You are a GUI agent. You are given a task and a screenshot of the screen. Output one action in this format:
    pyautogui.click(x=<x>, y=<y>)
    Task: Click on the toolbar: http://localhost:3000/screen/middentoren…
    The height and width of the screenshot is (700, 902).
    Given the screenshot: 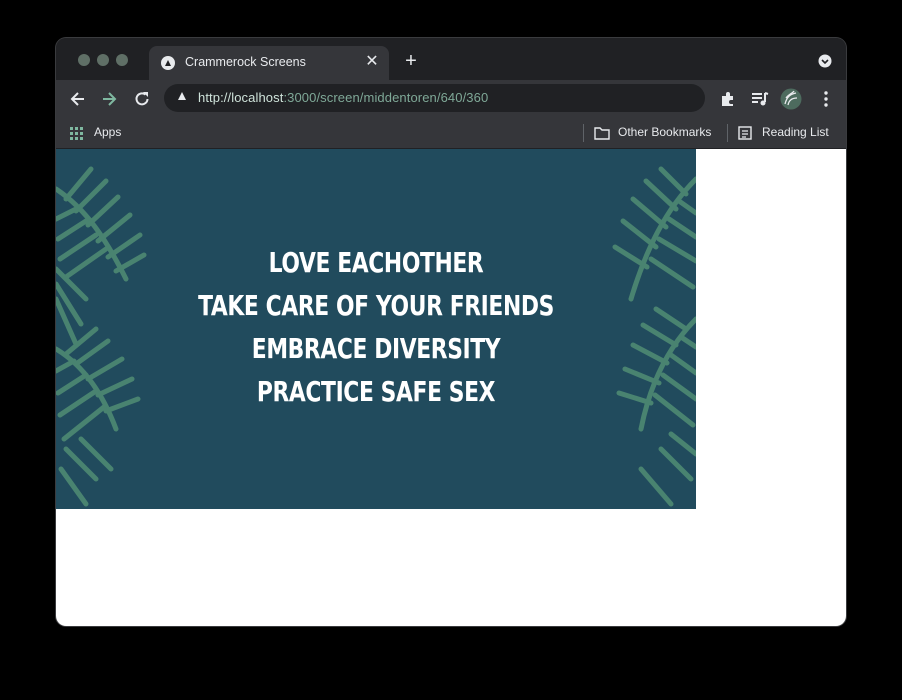 What is the action you would take?
    pyautogui.click(x=451, y=99)
    